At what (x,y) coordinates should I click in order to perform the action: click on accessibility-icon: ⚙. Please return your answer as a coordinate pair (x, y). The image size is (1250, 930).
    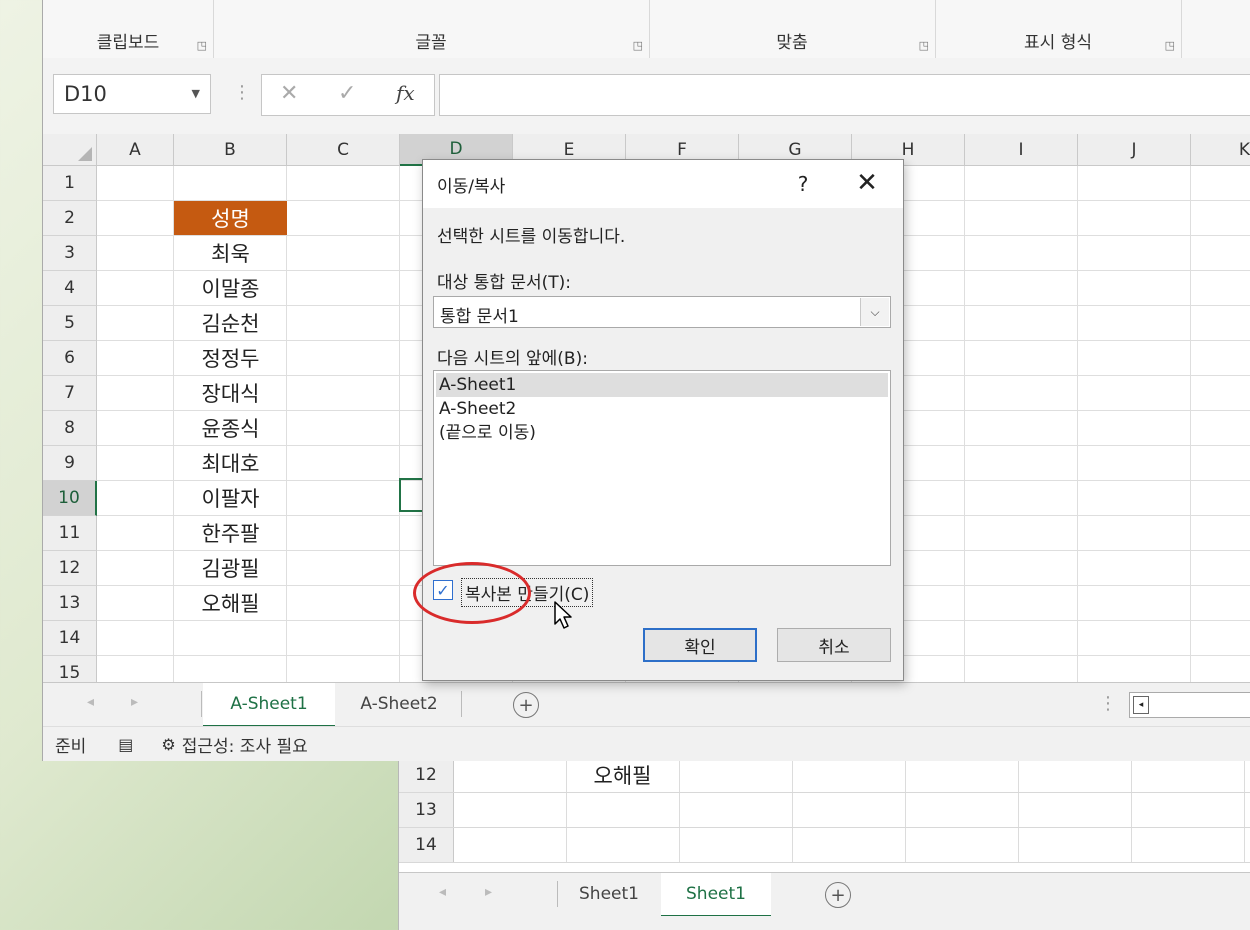
    Looking at the image, I should click on (168, 744).